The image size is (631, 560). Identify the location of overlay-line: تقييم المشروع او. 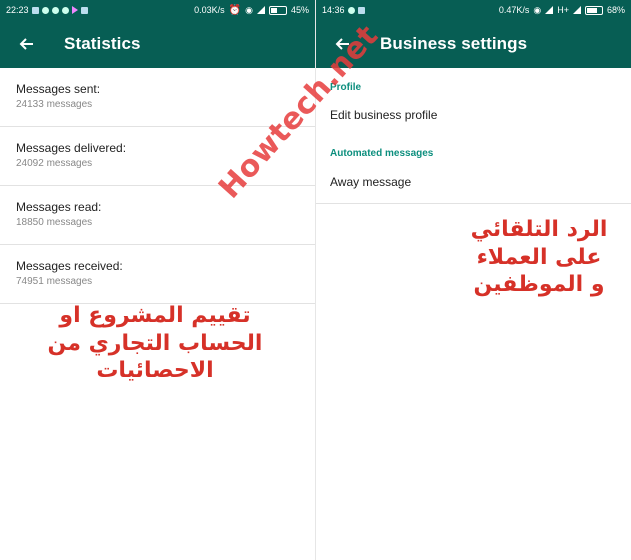
(155, 315).